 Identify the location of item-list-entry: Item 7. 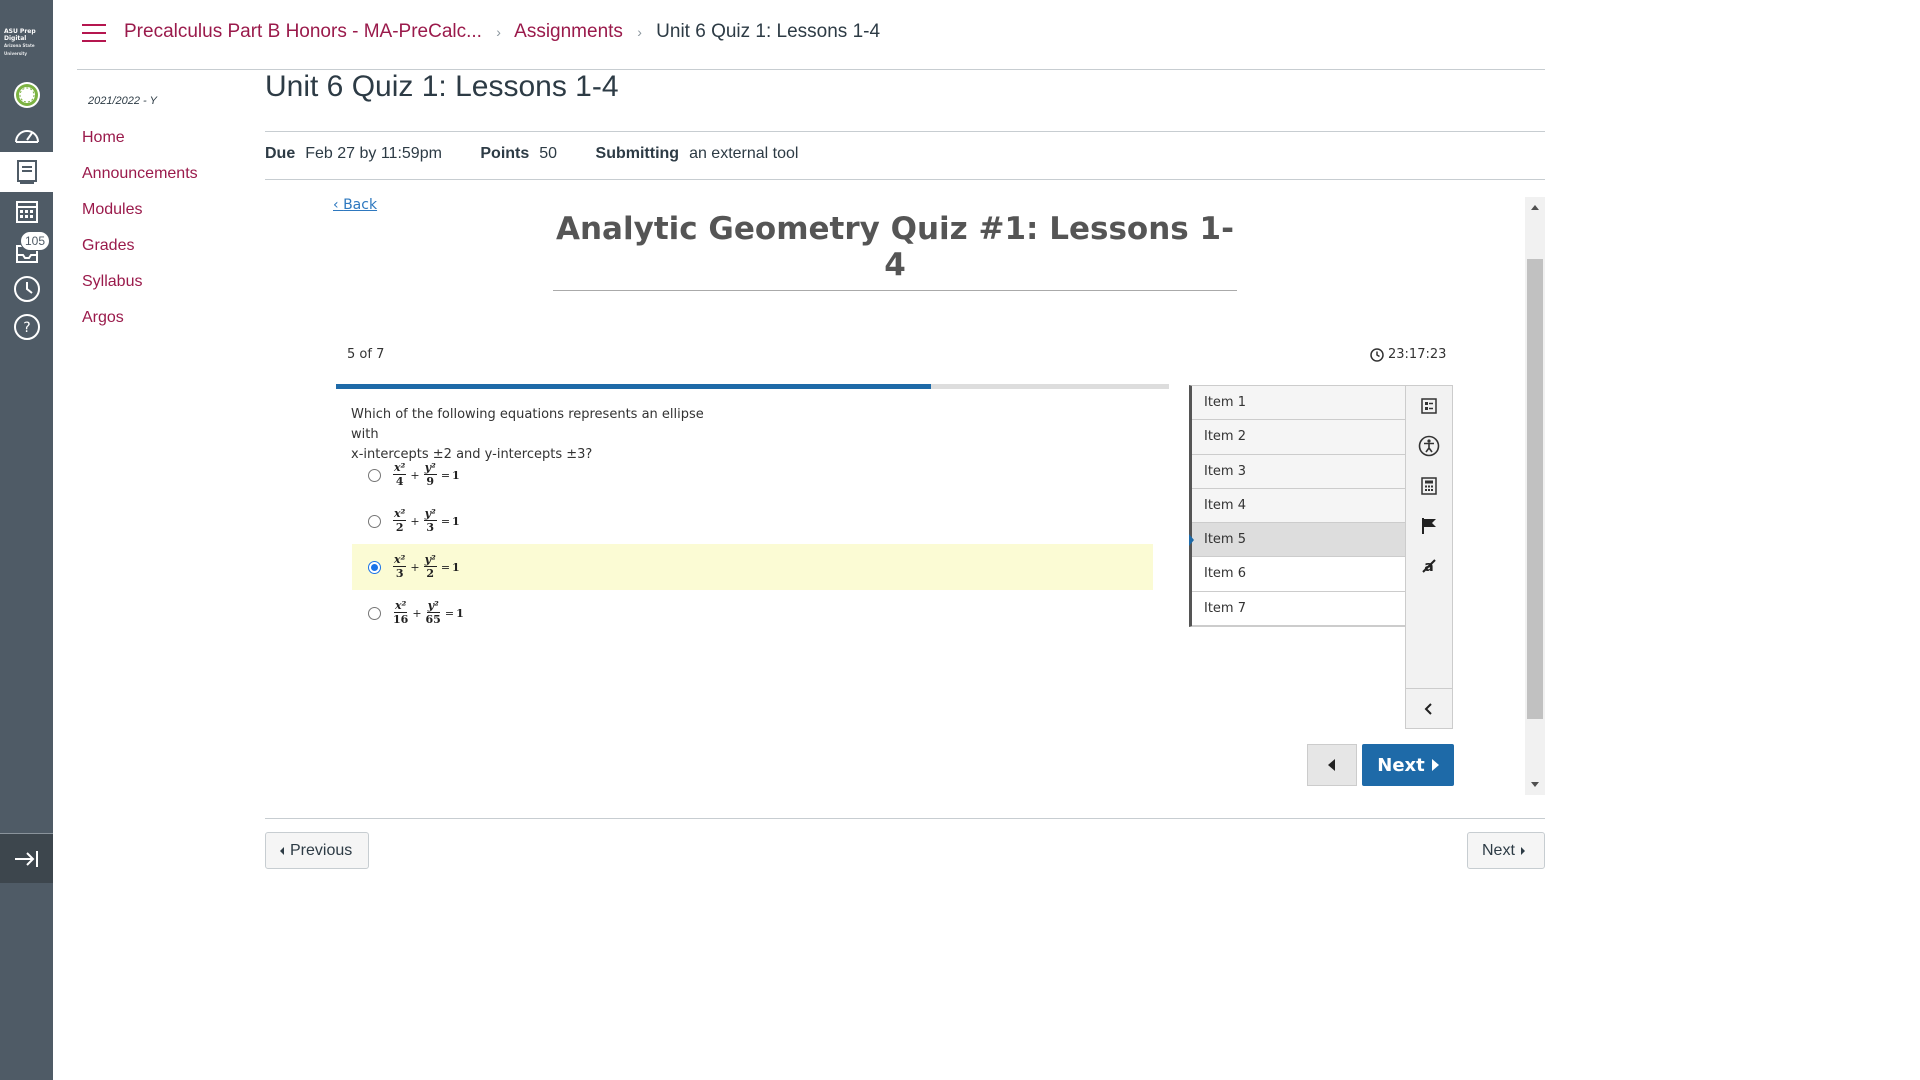
(1298, 609).